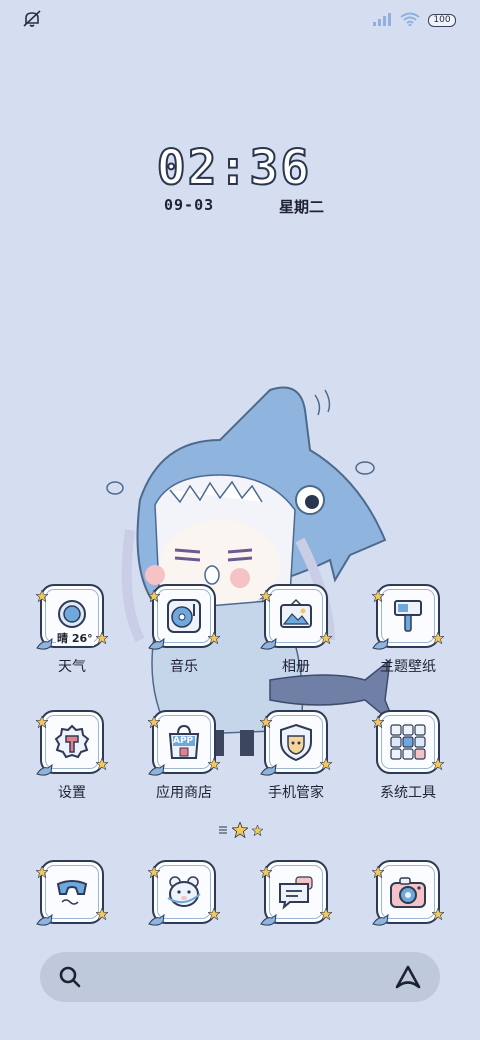 The width and height of the screenshot is (480, 1040). I want to click on dock-messages, so click(296, 893).